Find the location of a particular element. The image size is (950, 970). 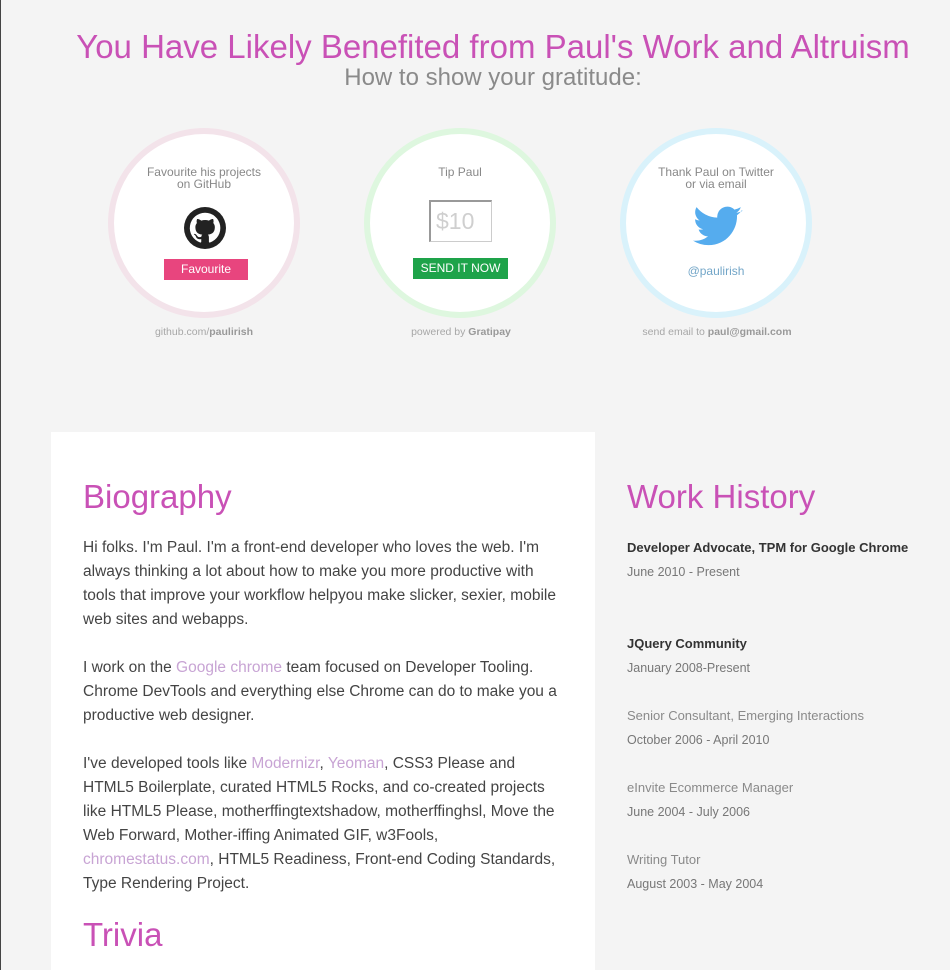

email-caption-address: paul@gmail.com is located at coordinates (749, 332).